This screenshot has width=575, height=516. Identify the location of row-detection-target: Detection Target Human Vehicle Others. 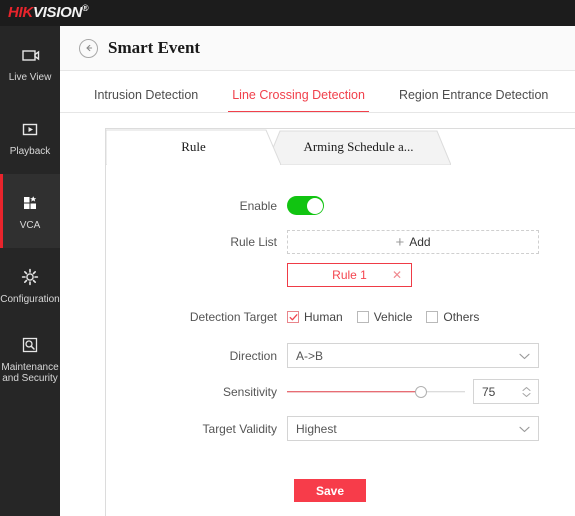
(340, 317).